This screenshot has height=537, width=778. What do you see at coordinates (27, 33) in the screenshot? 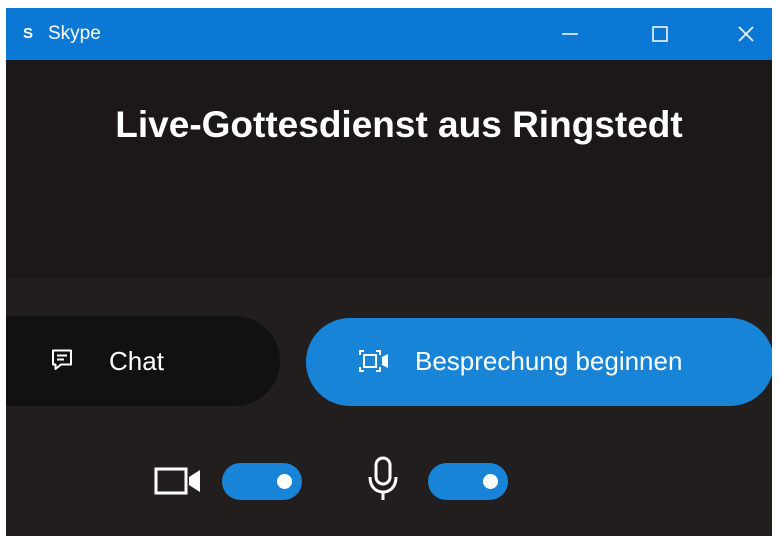
I see `skype-logo-icon: S` at bounding box center [27, 33].